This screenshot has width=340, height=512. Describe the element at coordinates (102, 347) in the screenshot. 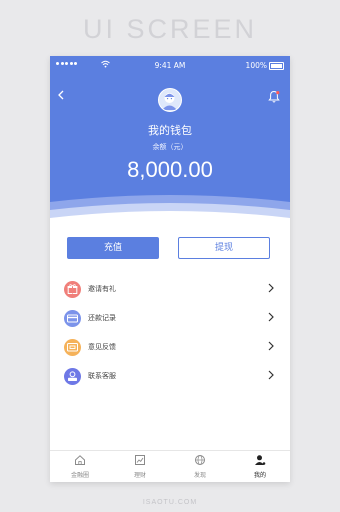

I see `menu-label: 意见反馈` at that location.